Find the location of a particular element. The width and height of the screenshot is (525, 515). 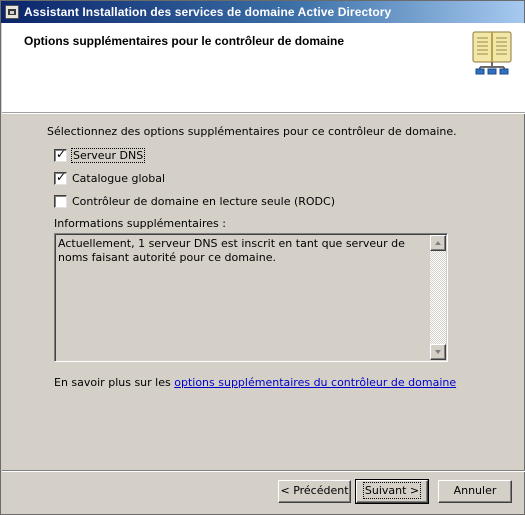

back-button: < Précédent is located at coordinates (314, 491).